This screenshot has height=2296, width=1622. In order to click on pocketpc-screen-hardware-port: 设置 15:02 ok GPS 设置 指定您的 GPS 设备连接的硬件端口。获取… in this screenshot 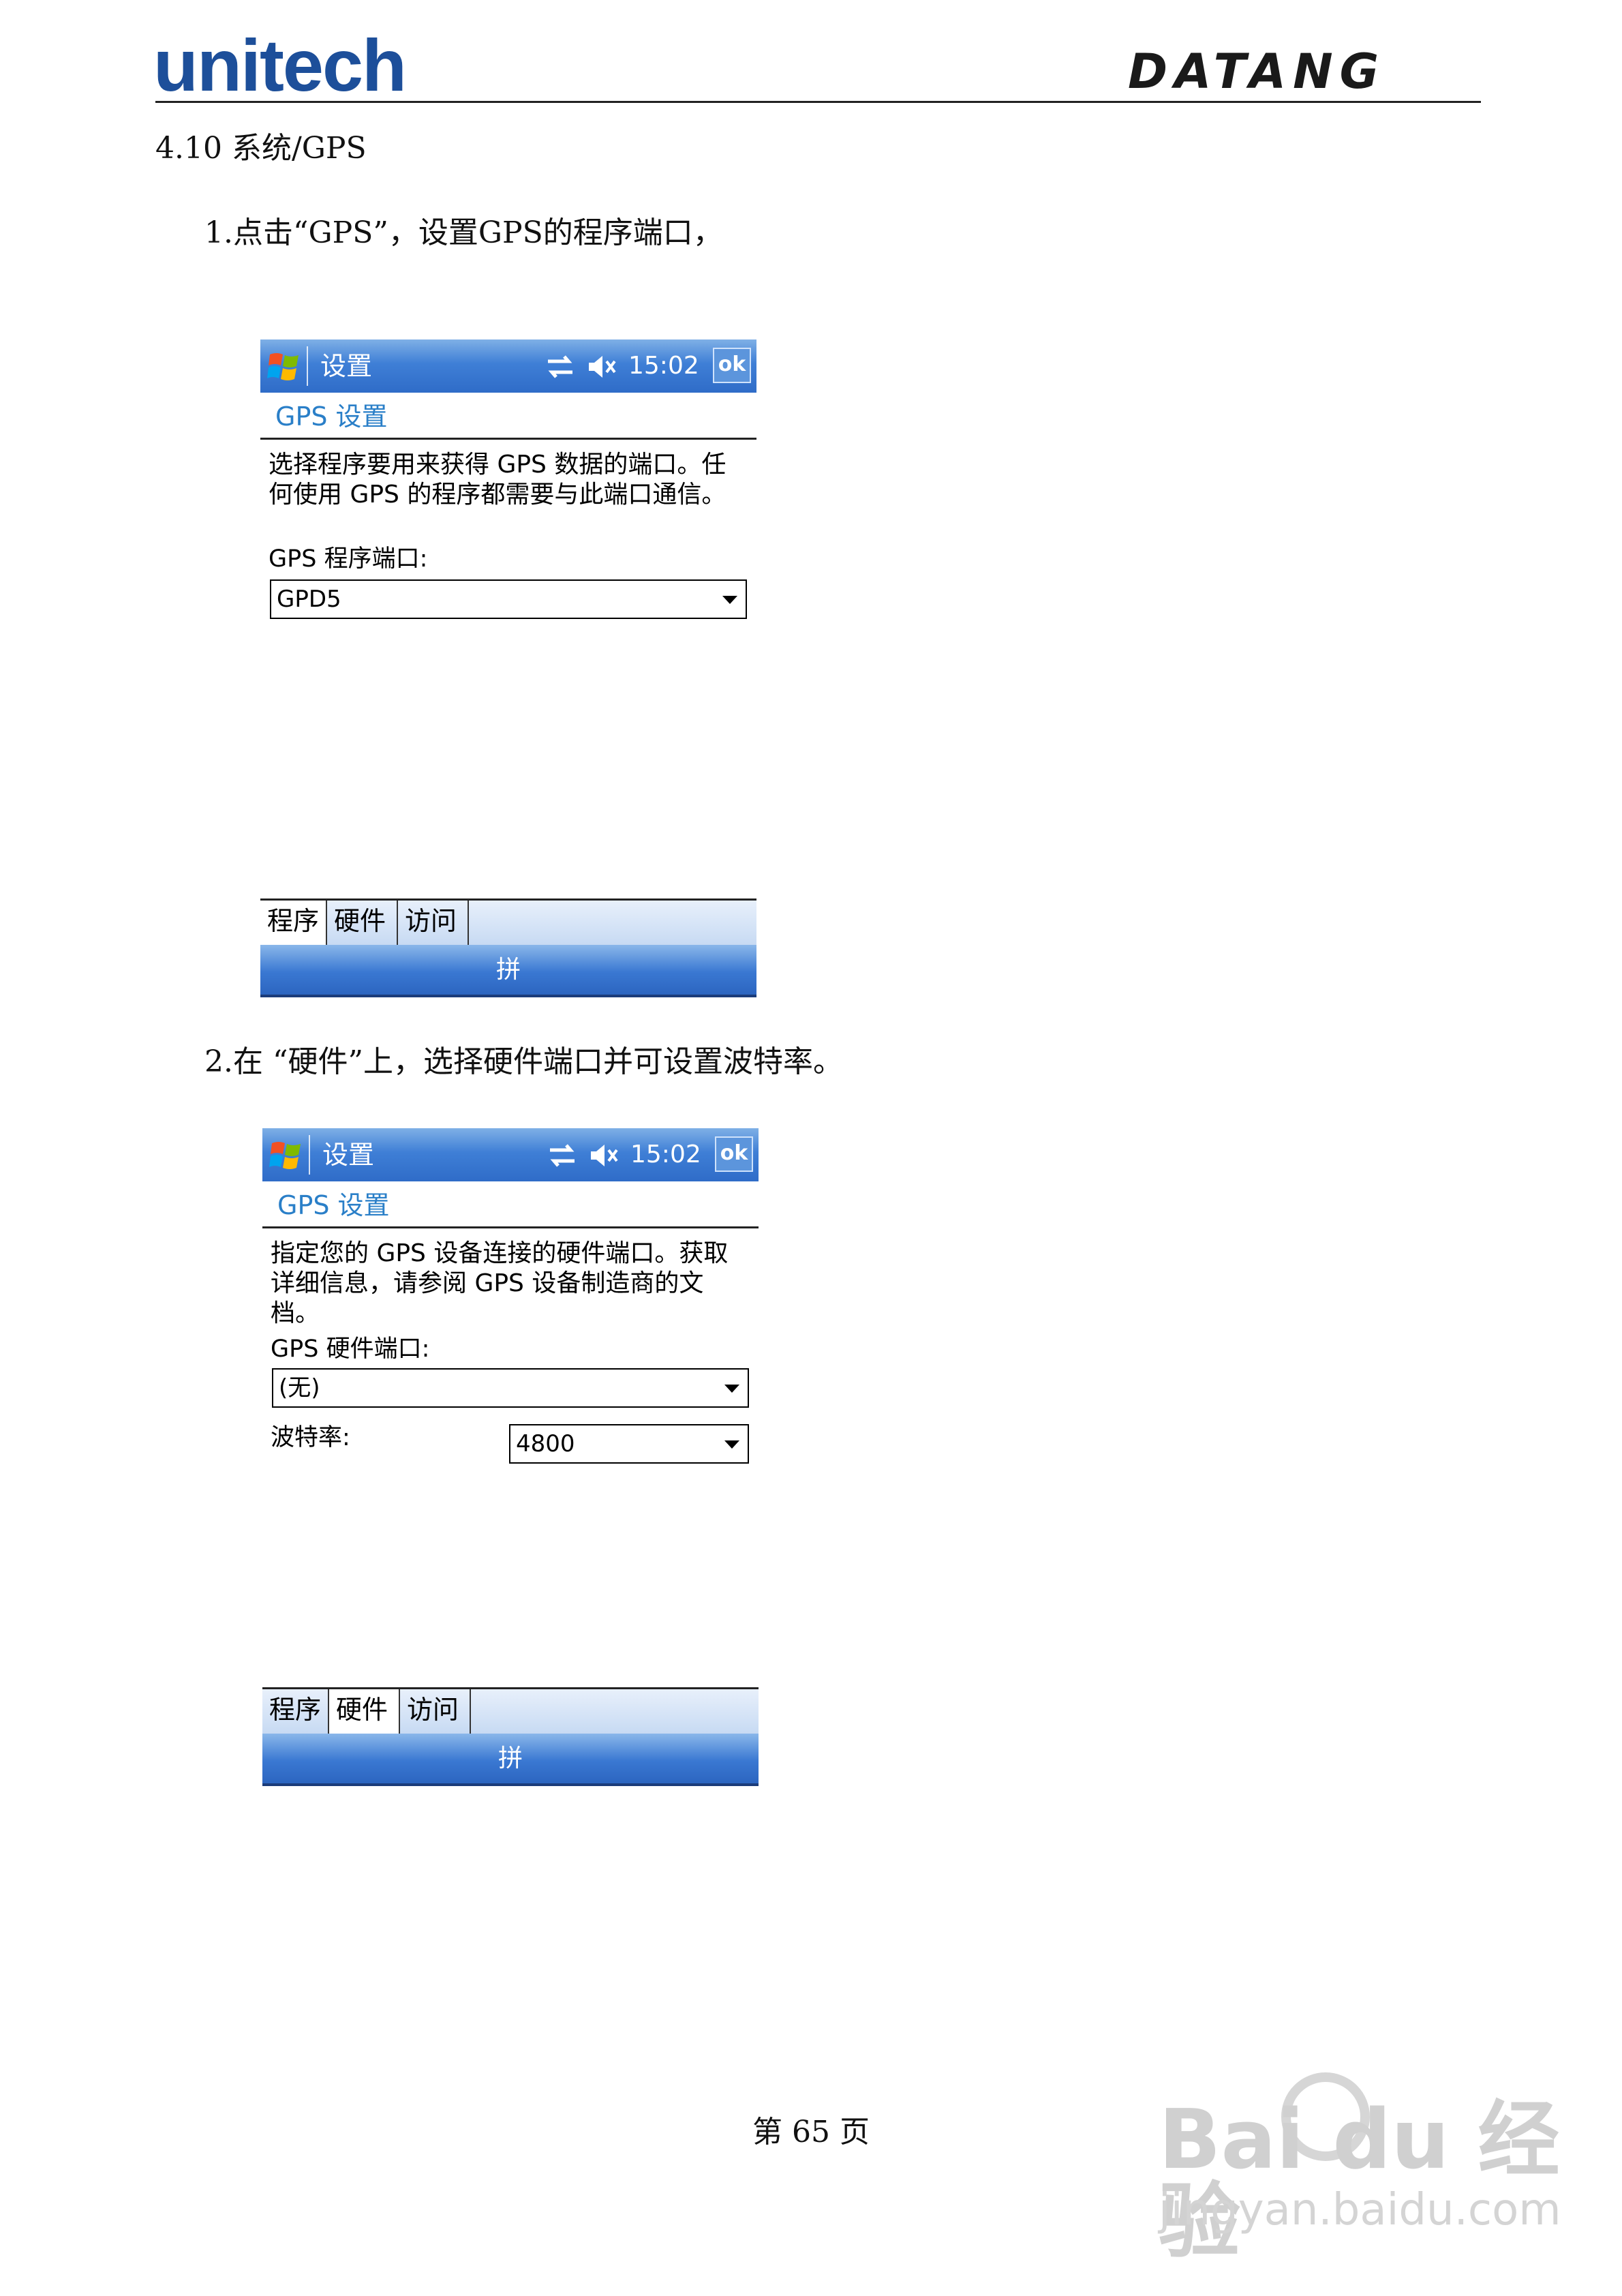, I will do `click(510, 1457)`.